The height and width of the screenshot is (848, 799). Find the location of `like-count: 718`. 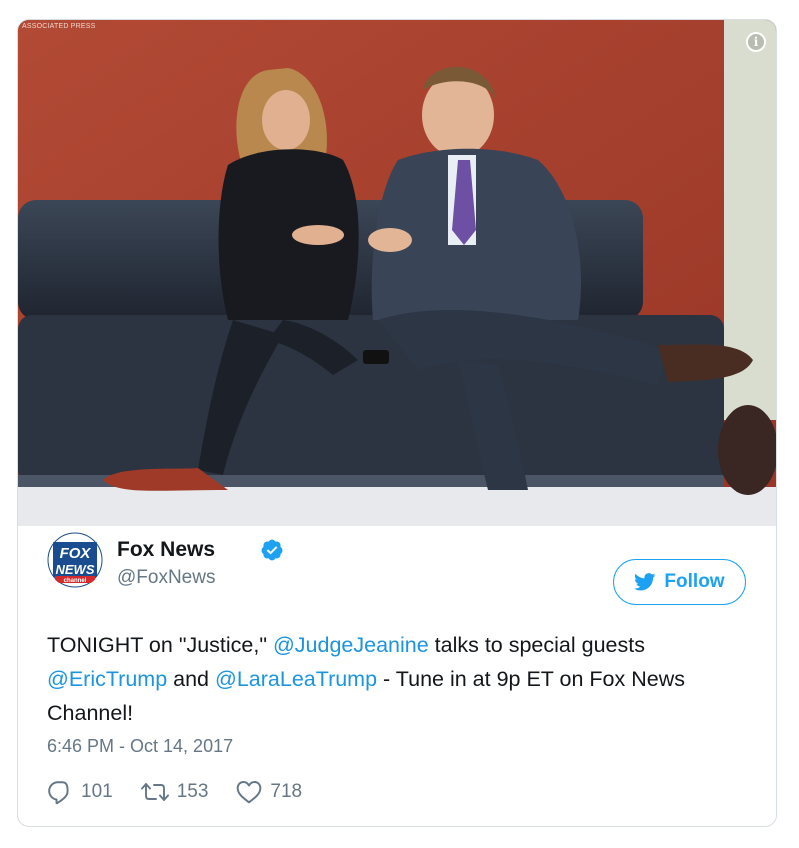

like-count: 718 is located at coordinates (286, 791).